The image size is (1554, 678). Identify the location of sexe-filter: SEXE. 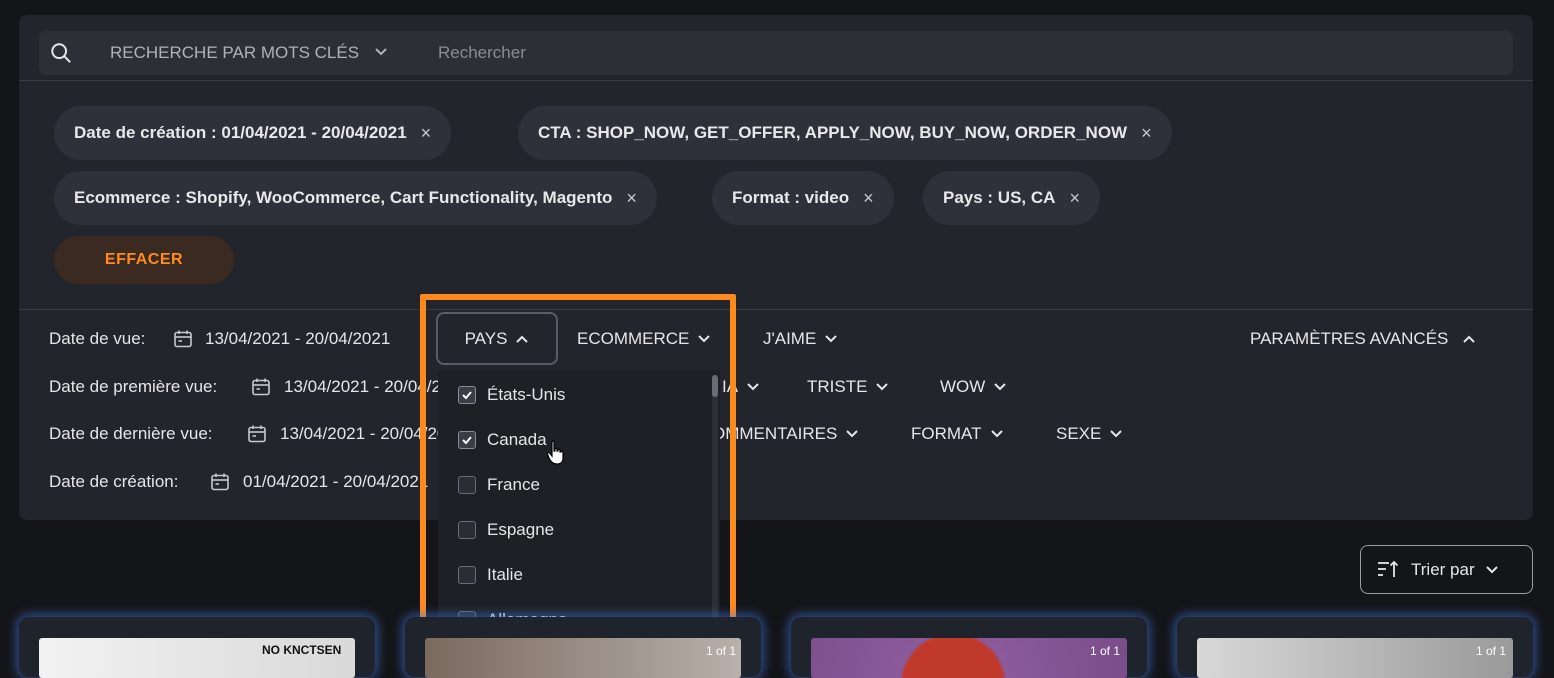
(1089, 434).